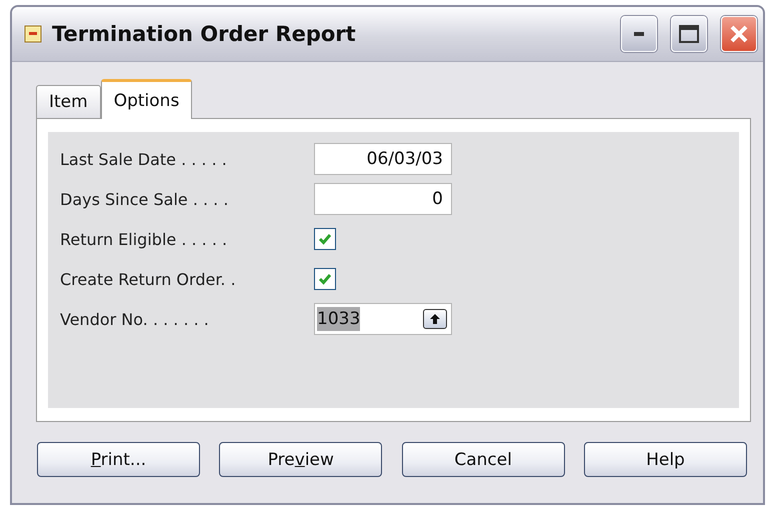 The height and width of the screenshot is (508, 775). I want to click on close-icon, so click(739, 34).